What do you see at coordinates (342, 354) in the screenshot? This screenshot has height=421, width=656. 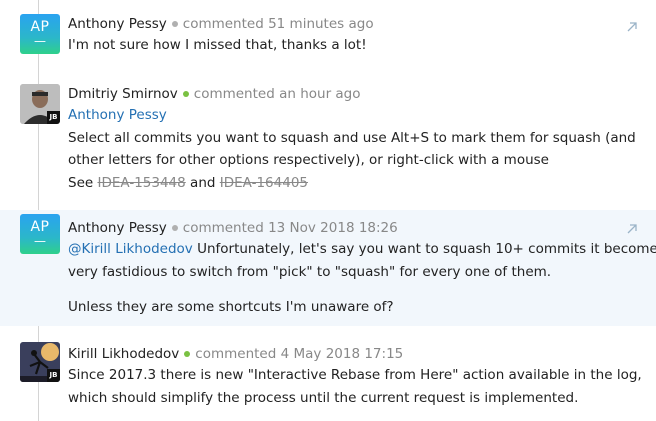 I see `comment-time: 4 May 2018 17:15` at bounding box center [342, 354].